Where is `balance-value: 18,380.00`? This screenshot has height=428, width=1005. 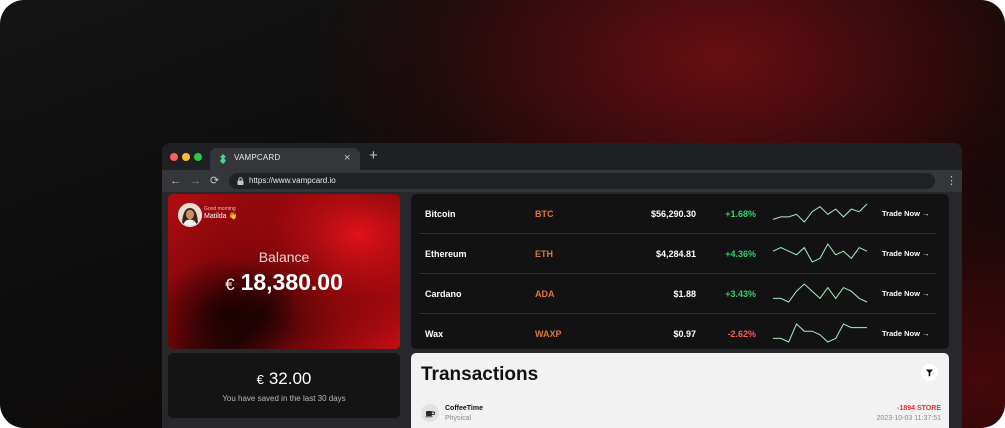 balance-value: 18,380.00 is located at coordinates (291, 282).